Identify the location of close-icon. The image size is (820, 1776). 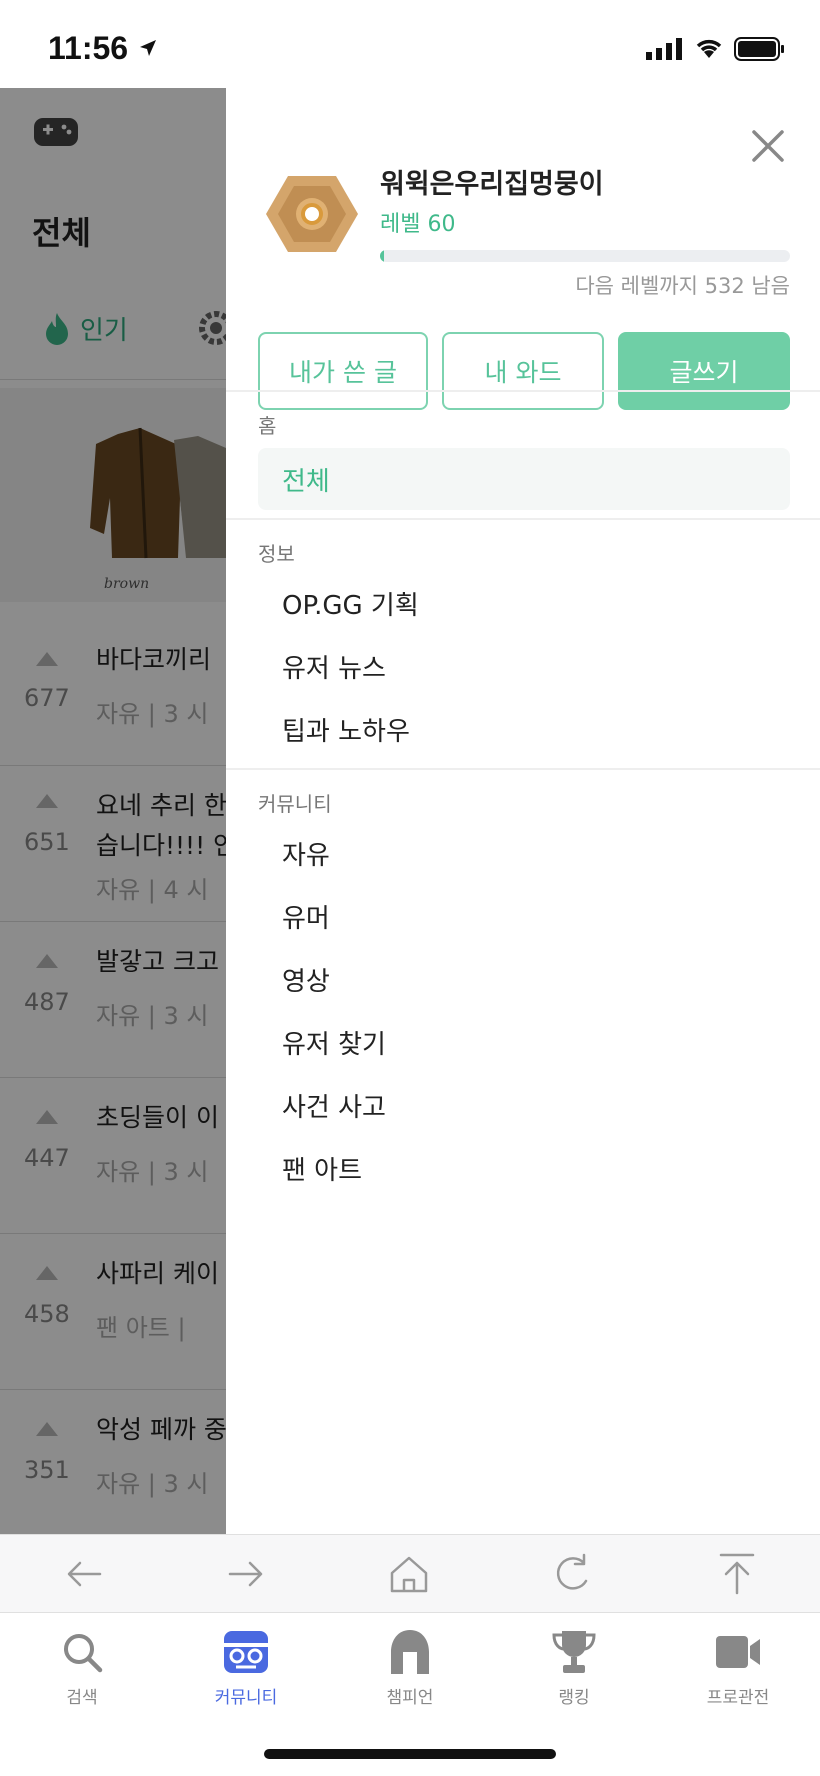
(768, 146).